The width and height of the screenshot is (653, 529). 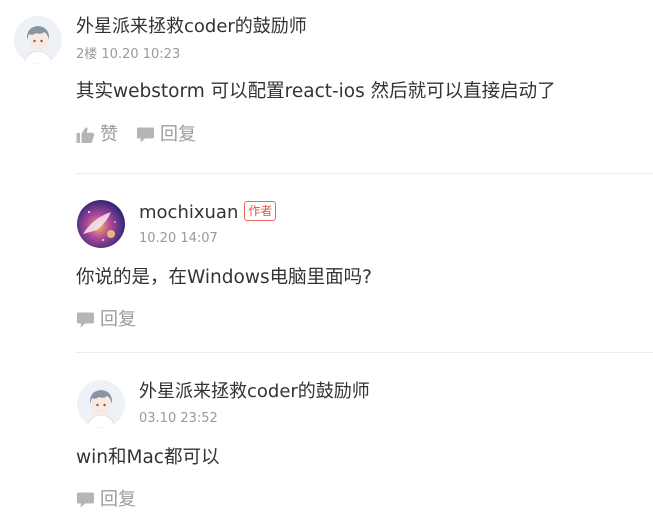 What do you see at coordinates (224, 277) in the screenshot?
I see `comment-text: 你说的是，在Windows电脑里面吗?` at bounding box center [224, 277].